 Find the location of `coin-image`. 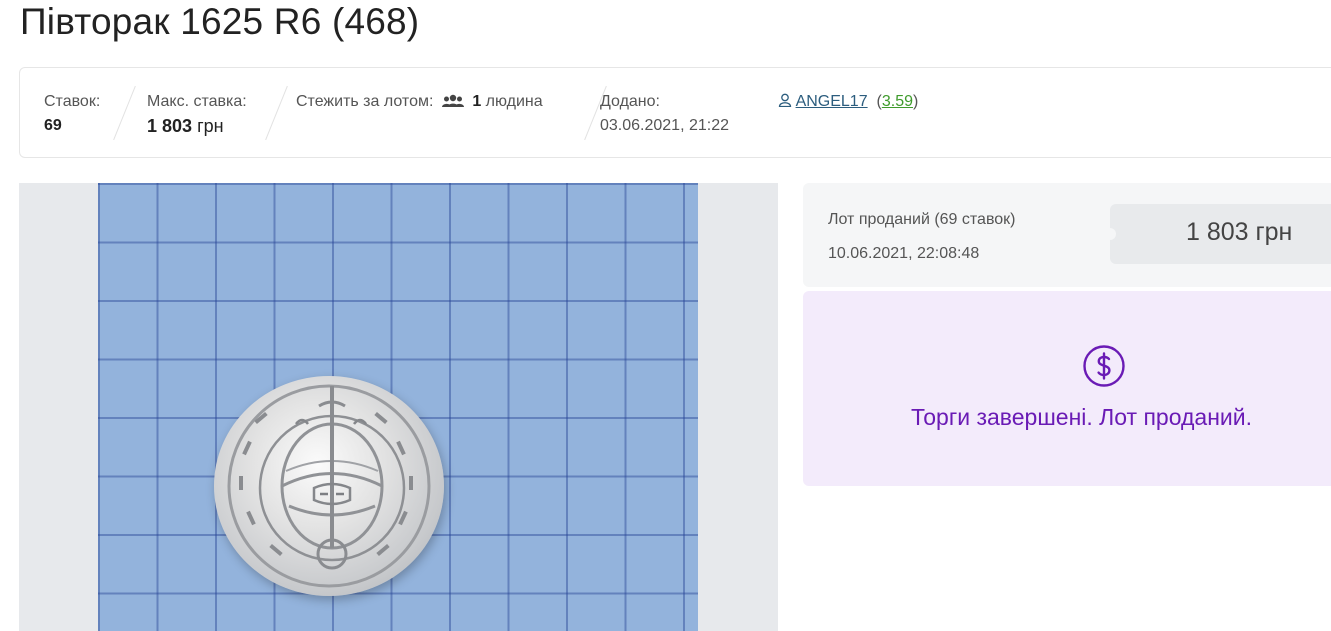

coin-image is located at coordinates (329, 486).